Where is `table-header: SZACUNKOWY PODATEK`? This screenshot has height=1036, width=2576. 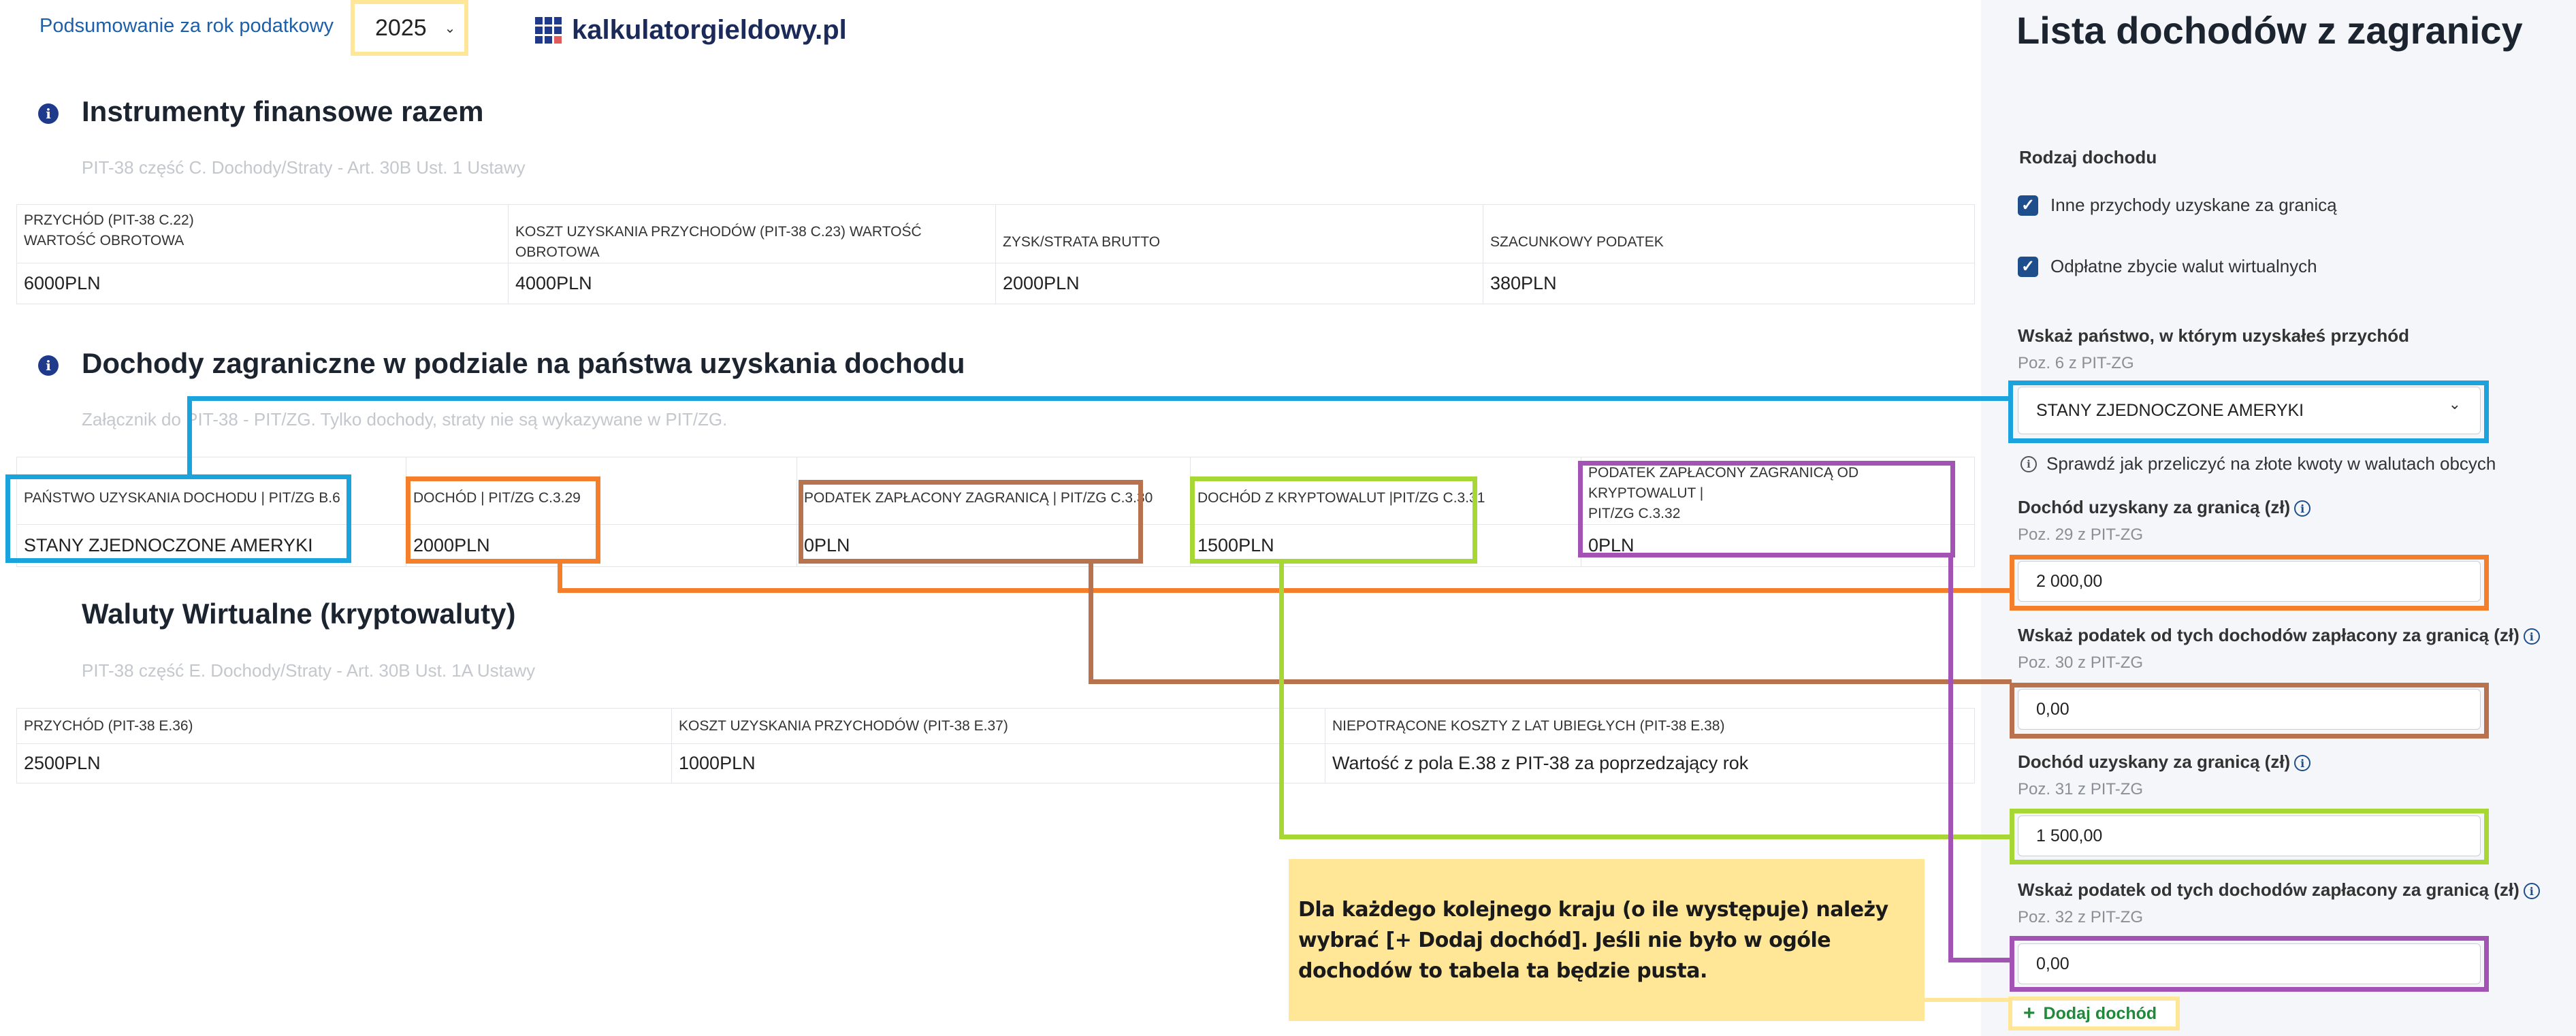
table-header: SZACUNKOWY PODATEK is located at coordinates (1729, 233).